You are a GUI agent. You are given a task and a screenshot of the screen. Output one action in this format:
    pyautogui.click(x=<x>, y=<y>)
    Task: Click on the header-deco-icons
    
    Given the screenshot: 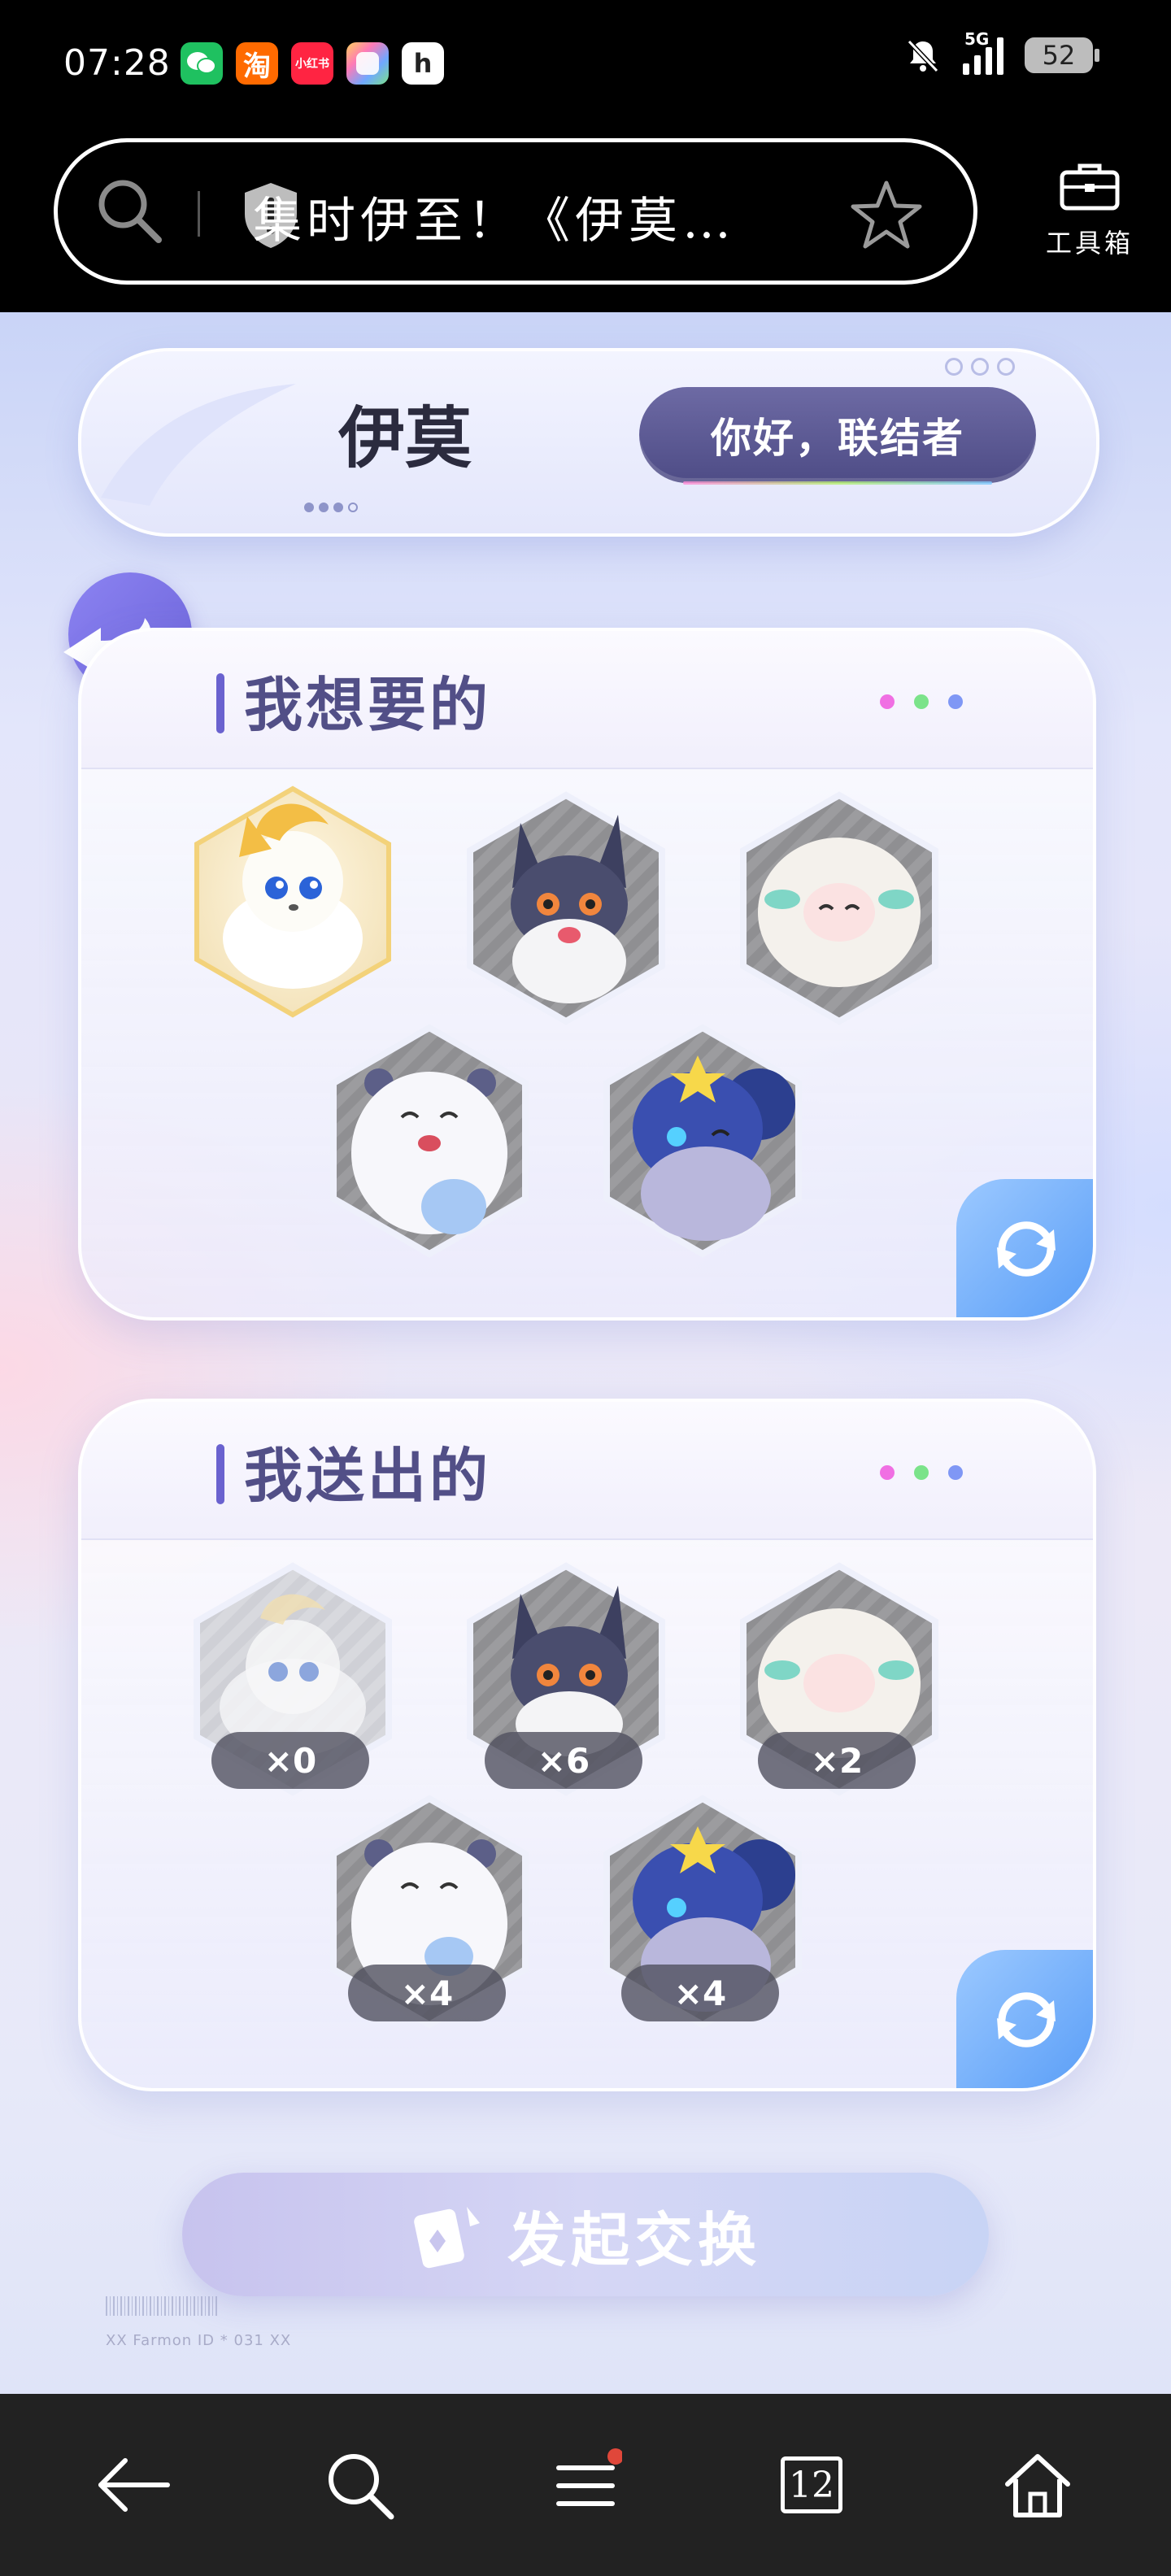 What is the action you would take?
    pyautogui.click(x=980, y=367)
    